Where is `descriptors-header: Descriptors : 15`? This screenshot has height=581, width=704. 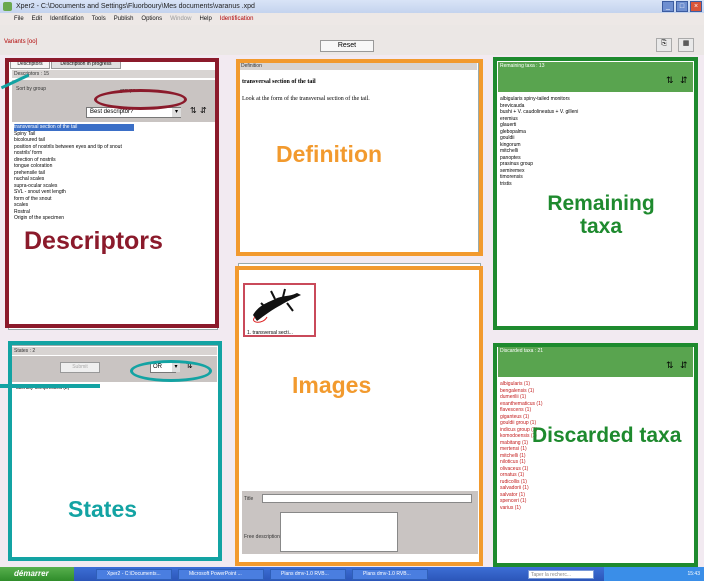
descriptors-header: Descriptors : 15 is located at coordinates (113, 74).